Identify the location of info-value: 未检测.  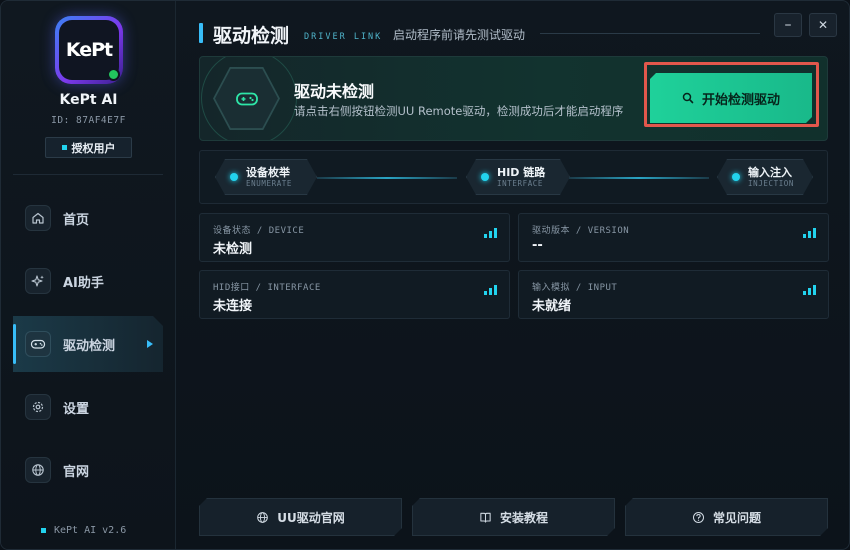
(233, 249).